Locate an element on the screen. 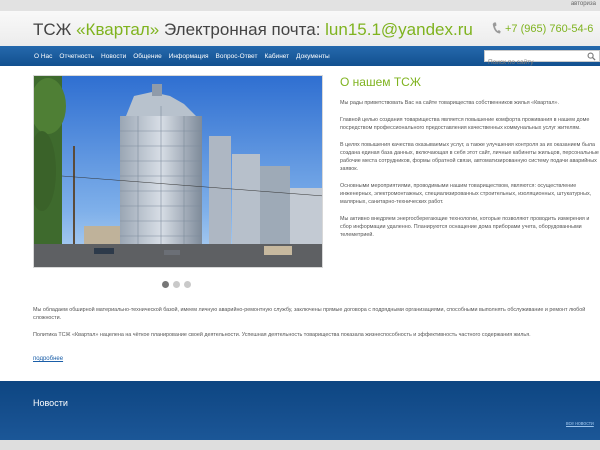 Image resolution: width=600 pixels, height=450 pixels. nav-item: Вопрос-Ответ is located at coordinates (237, 56).